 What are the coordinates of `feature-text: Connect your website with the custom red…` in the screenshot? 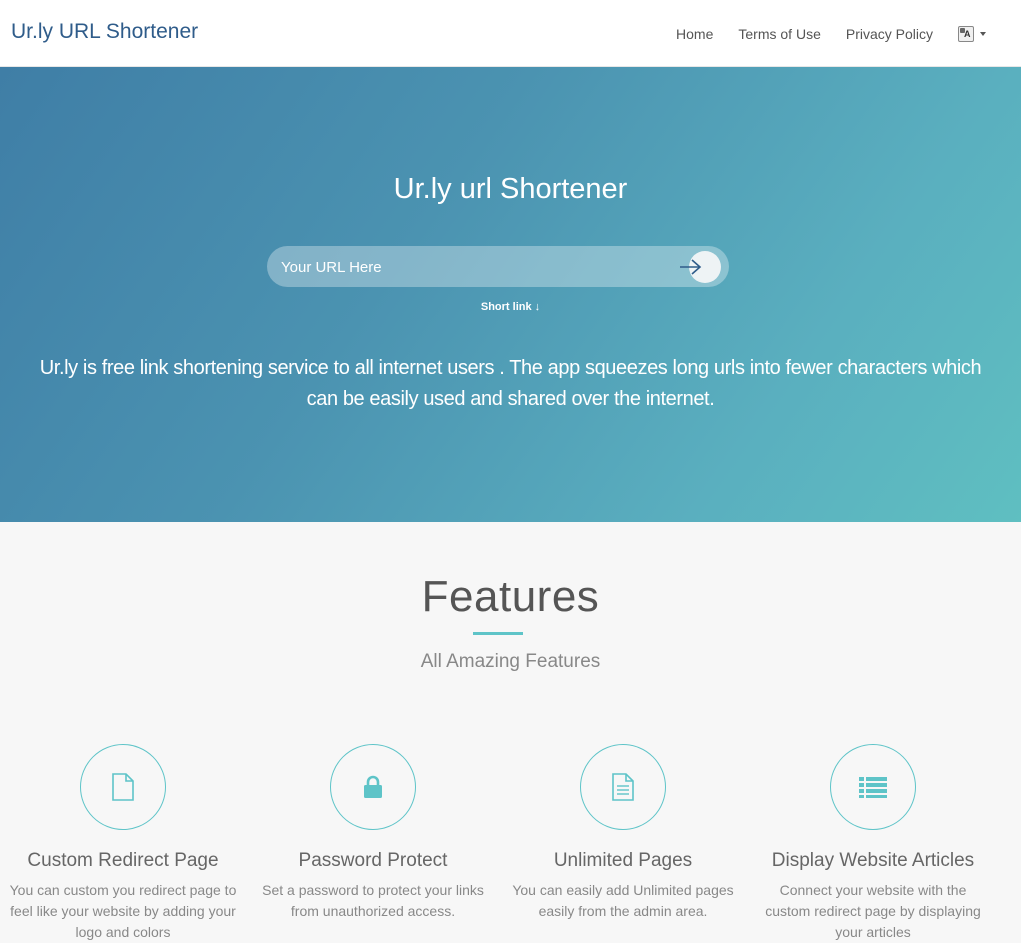 It's located at (873, 911).